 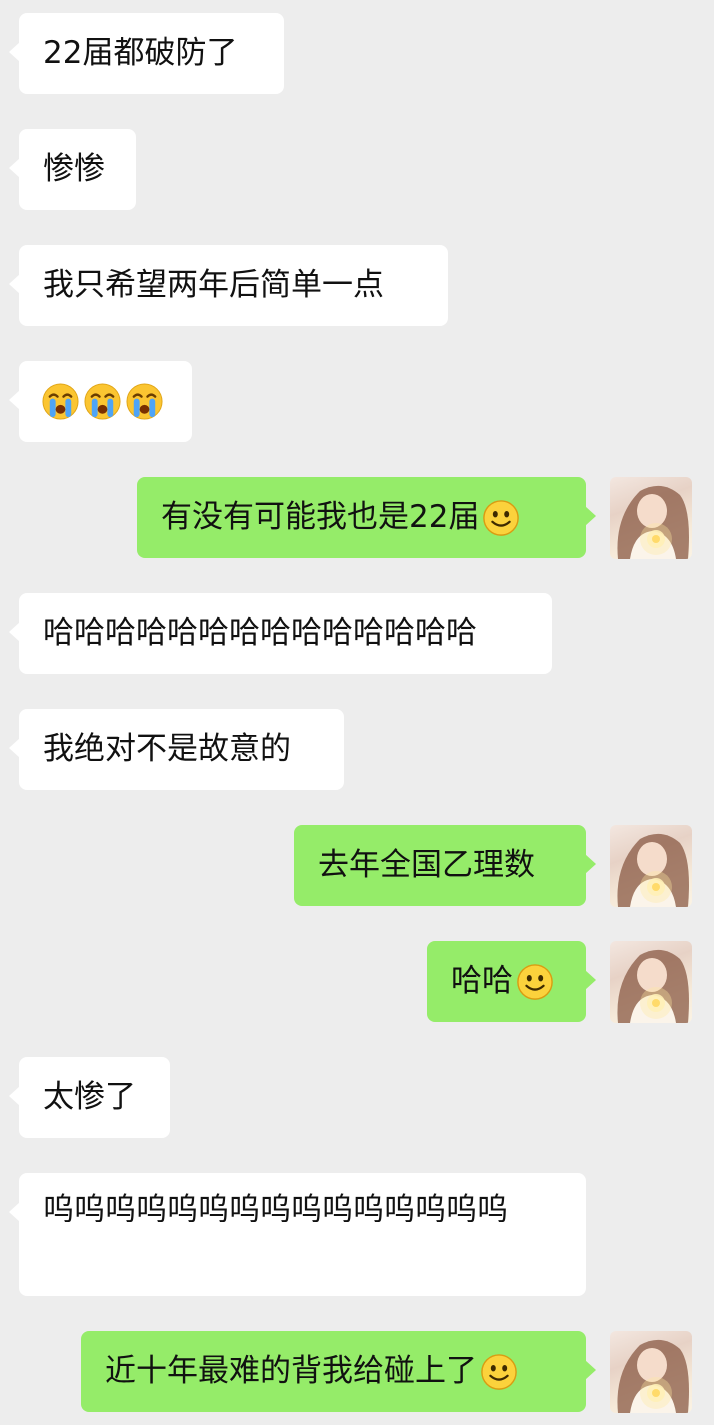 What do you see at coordinates (275, 1210) in the screenshot?
I see `message-text: 呜呜呜呜呜呜呜呜呜呜呜呜呜呜呜` at bounding box center [275, 1210].